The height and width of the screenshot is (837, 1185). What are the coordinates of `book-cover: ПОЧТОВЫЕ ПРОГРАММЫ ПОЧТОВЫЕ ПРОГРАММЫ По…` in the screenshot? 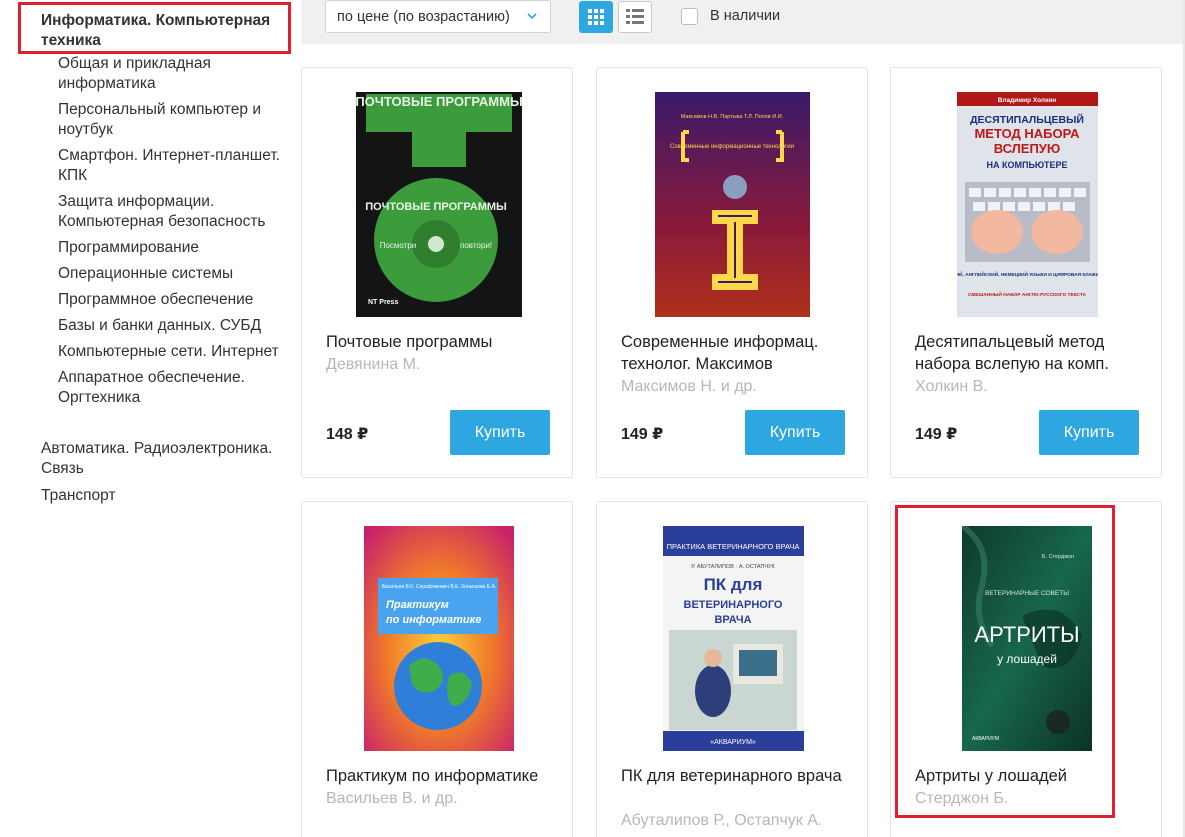 It's located at (439, 204).